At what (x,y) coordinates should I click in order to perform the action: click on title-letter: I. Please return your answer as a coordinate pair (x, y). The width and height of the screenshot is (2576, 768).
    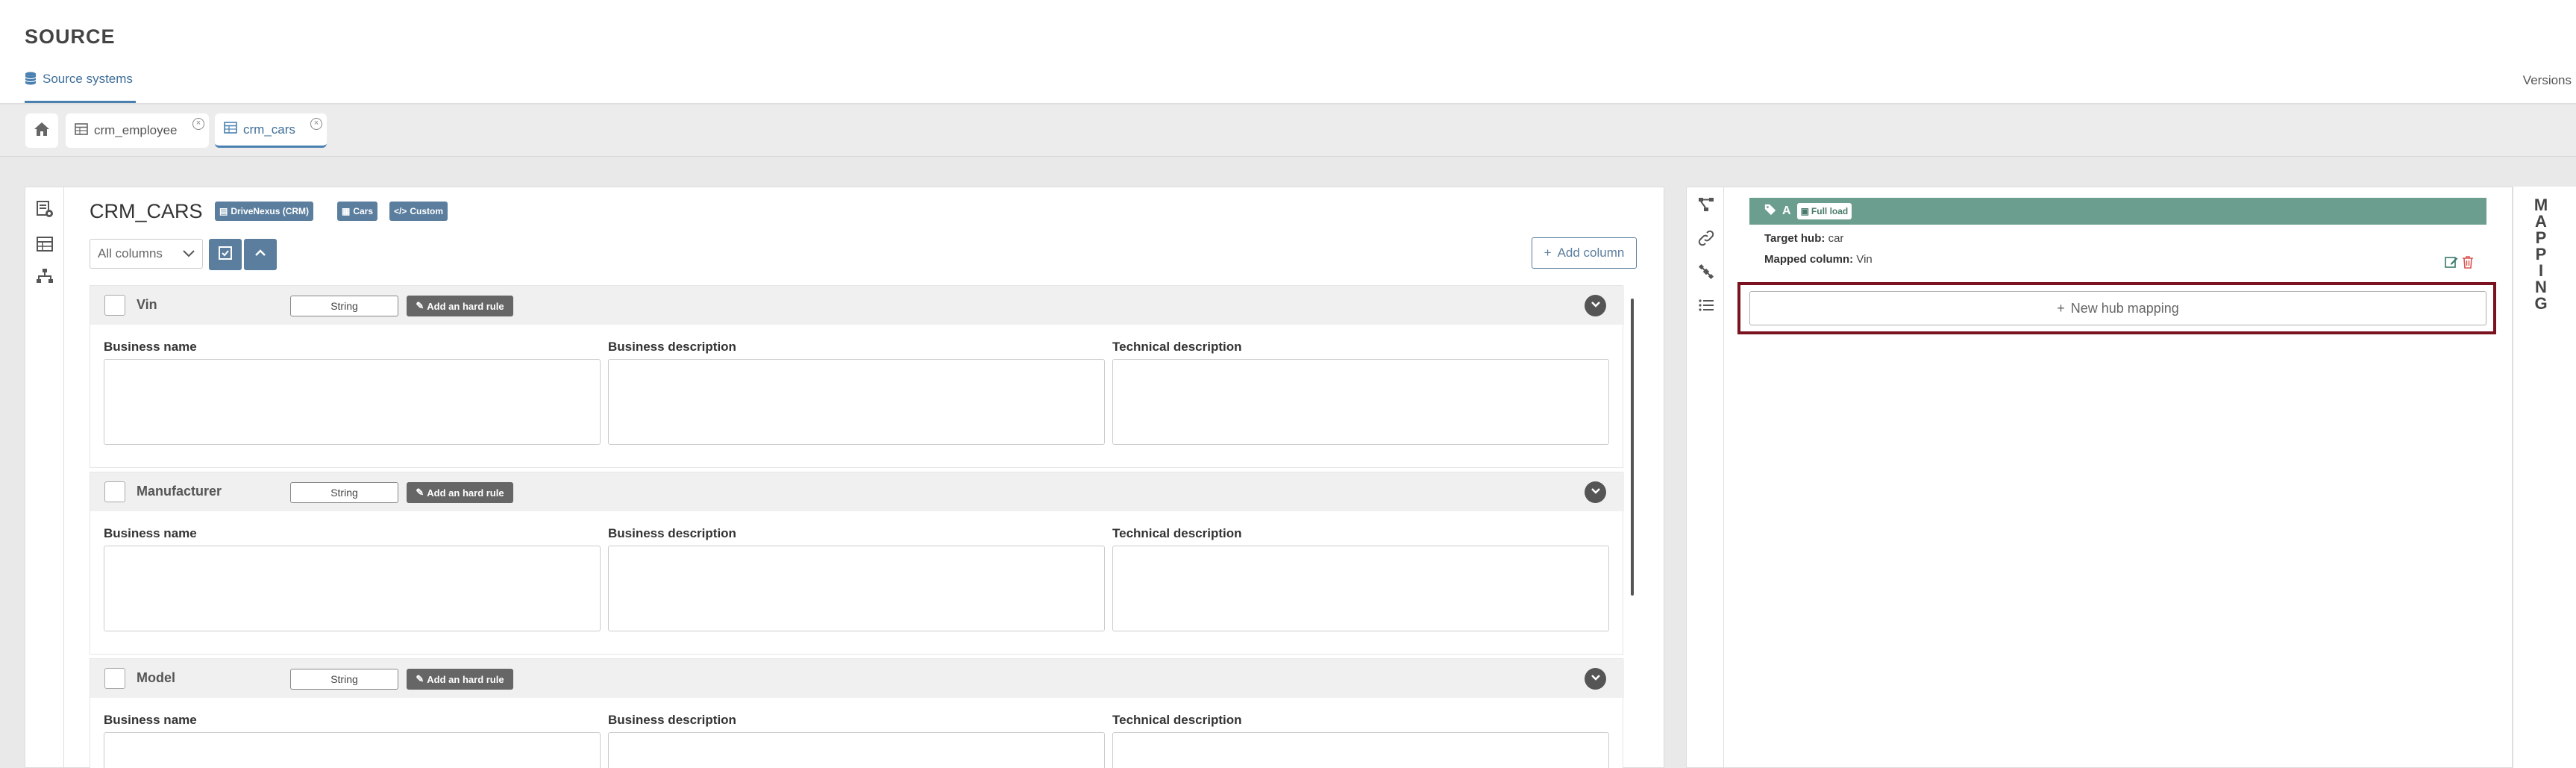
    Looking at the image, I should click on (2541, 270).